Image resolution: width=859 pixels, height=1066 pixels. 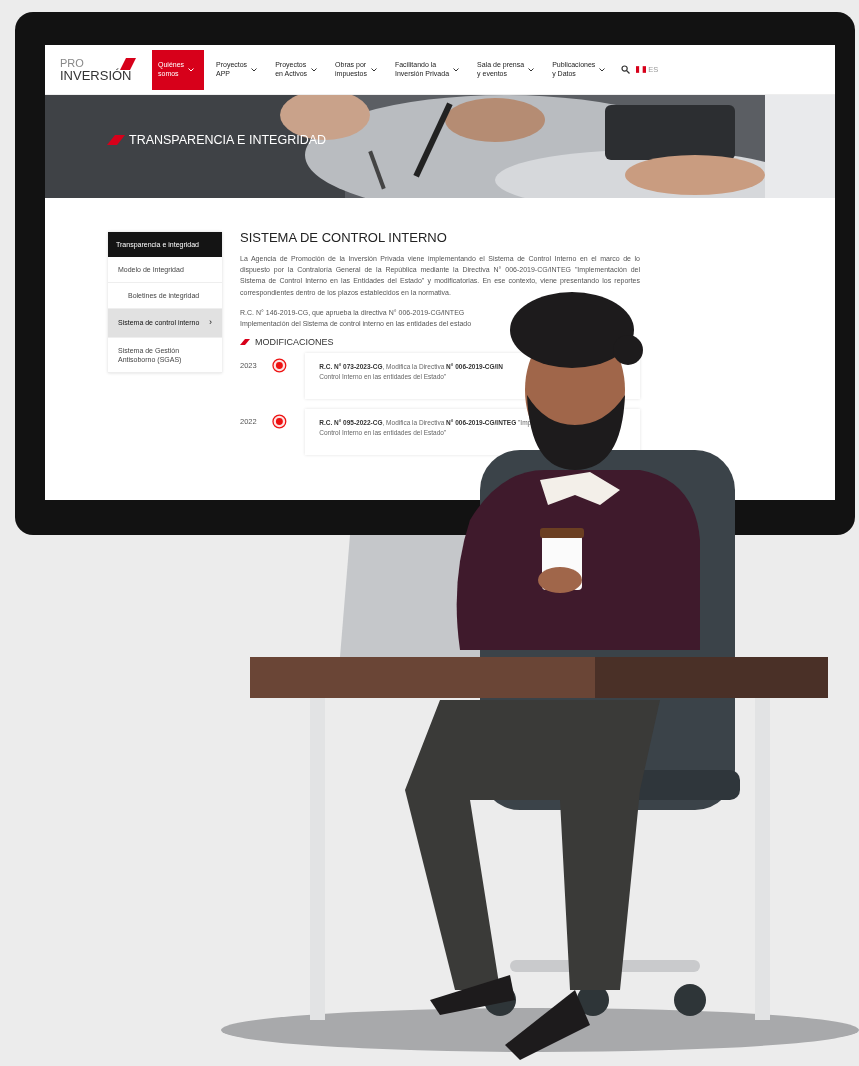 What do you see at coordinates (96, 75) in the screenshot?
I see `logo-text: INVERSIÓN` at bounding box center [96, 75].